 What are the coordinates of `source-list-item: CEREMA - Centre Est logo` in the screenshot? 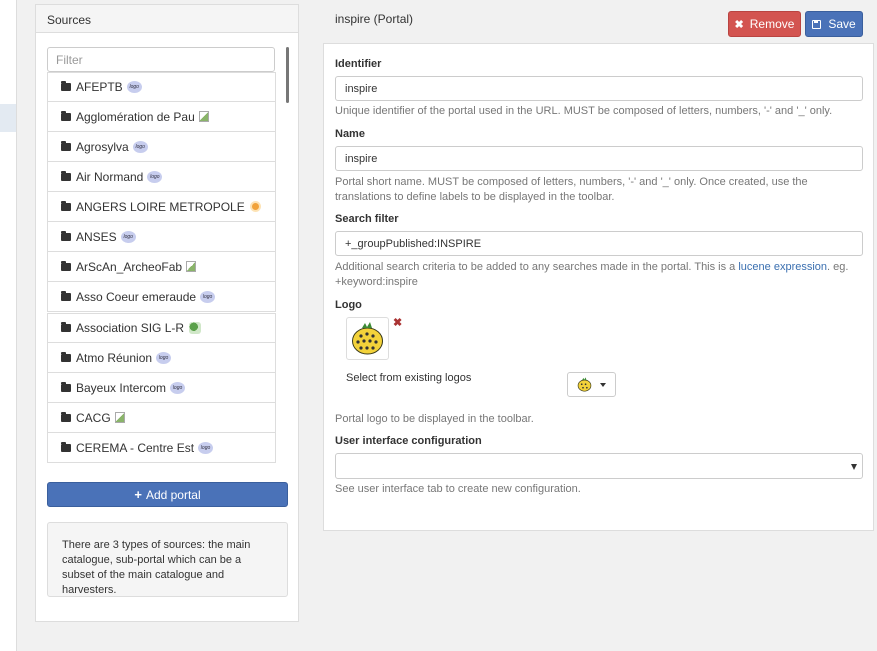 It's located at (161, 448).